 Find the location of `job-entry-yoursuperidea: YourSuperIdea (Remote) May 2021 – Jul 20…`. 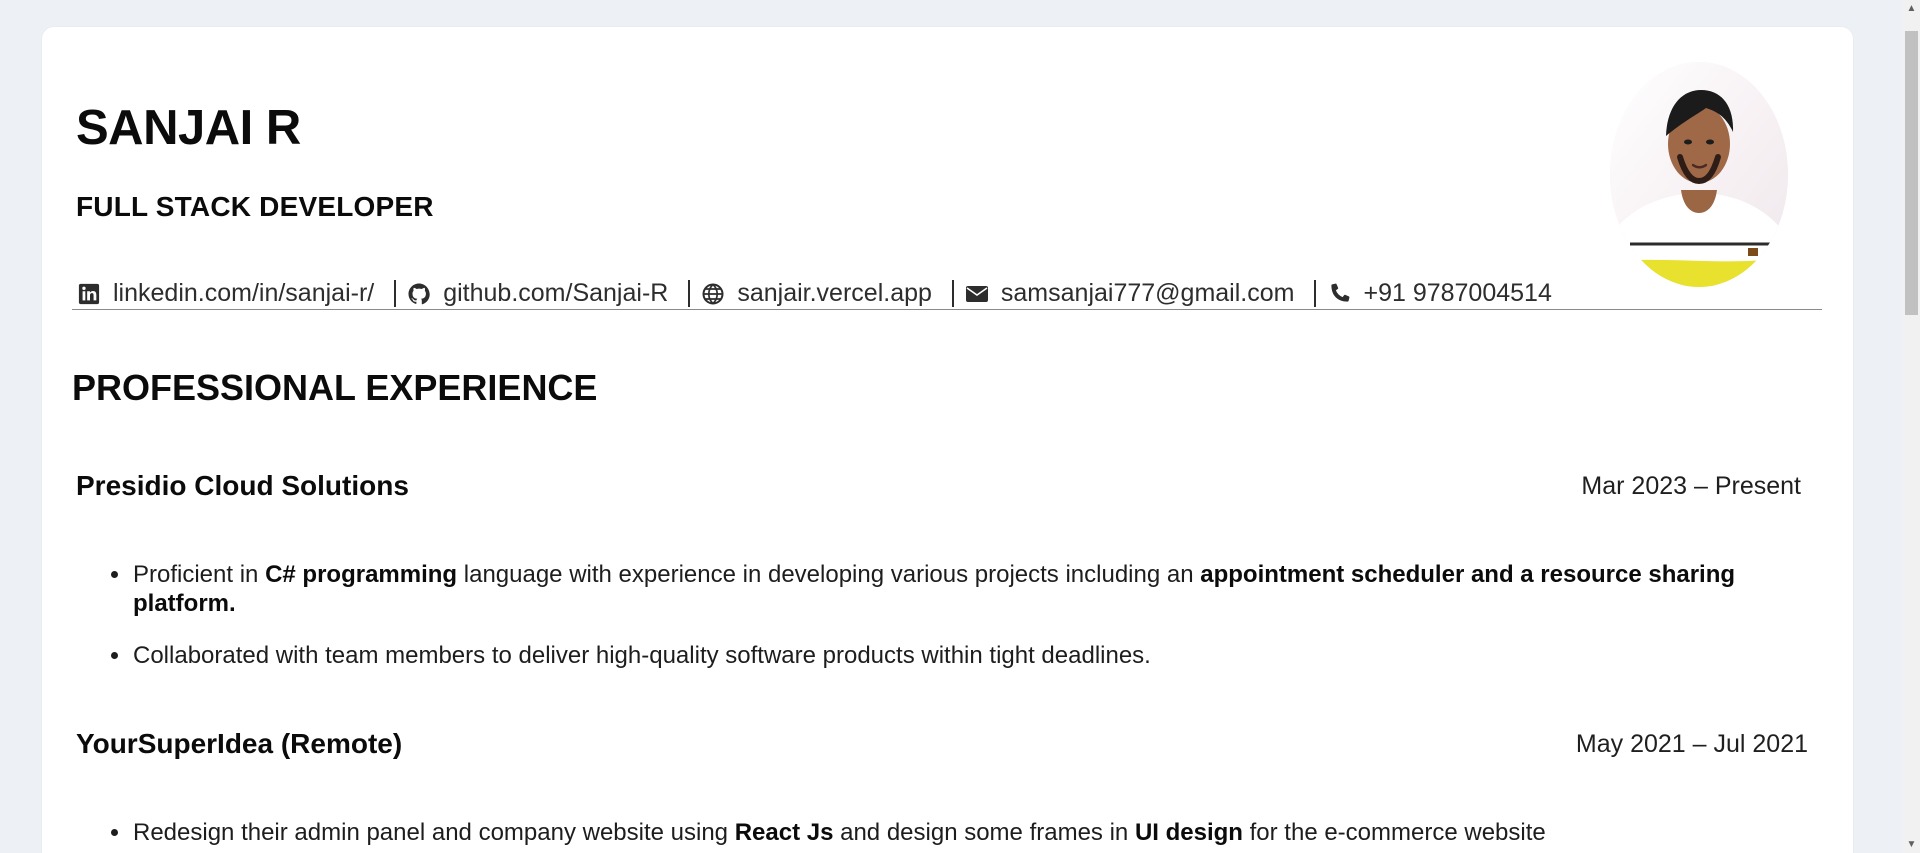

job-entry-yoursuperidea: YourSuperIdea (Remote) May 2021 – Jul 20… is located at coordinates (942, 791).